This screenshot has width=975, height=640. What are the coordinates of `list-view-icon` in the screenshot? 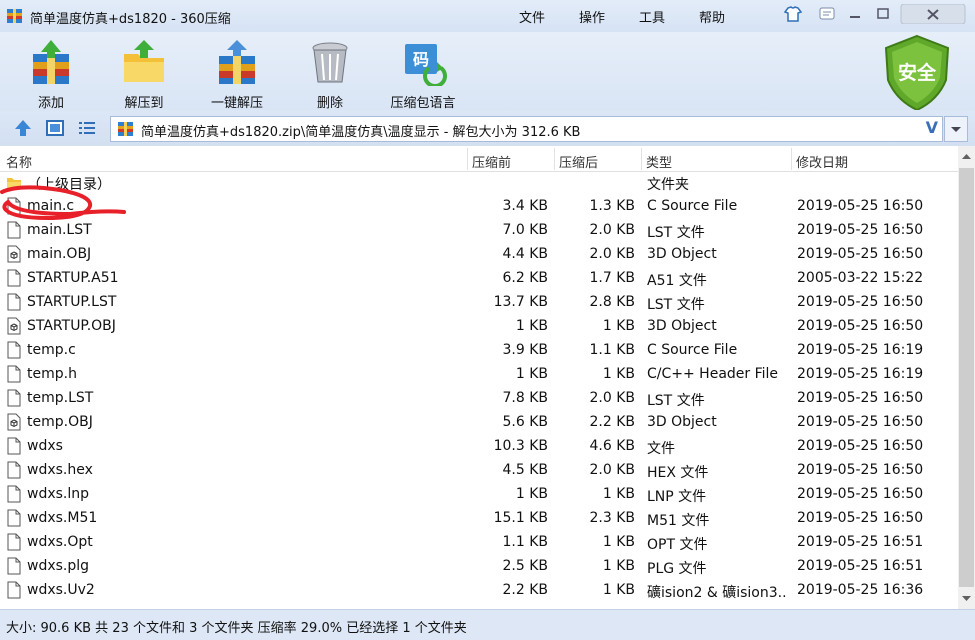 It's located at (87, 128).